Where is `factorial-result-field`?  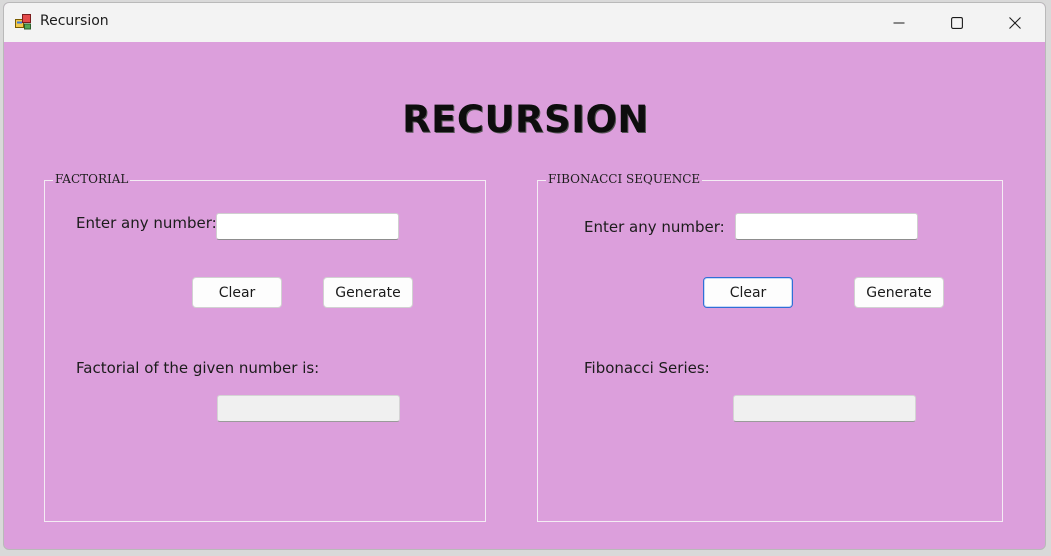
factorial-result-field is located at coordinates (308, 408).